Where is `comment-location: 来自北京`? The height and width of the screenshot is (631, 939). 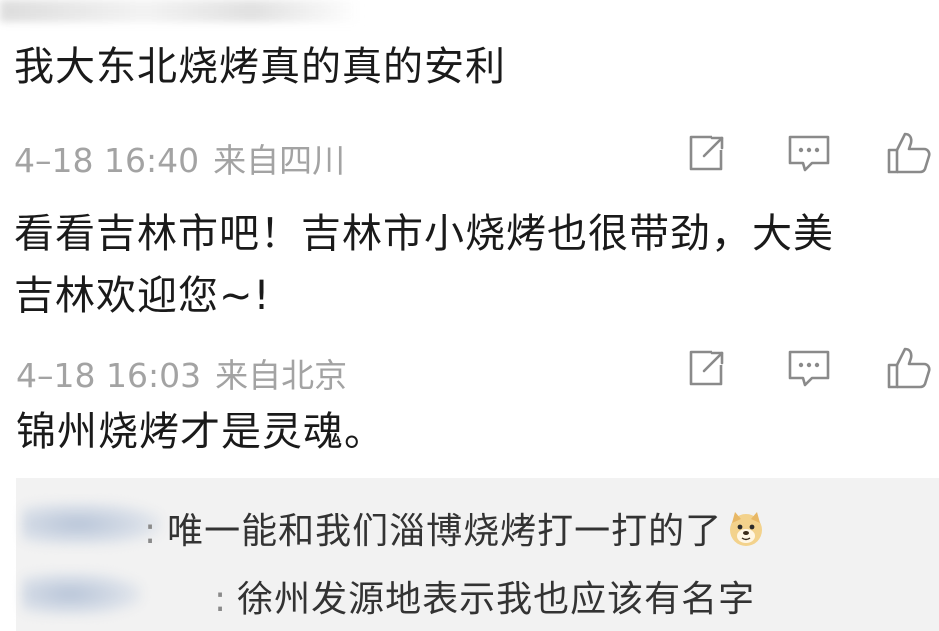
comment-location: 来自北京 is located at coordinates (281, 375).